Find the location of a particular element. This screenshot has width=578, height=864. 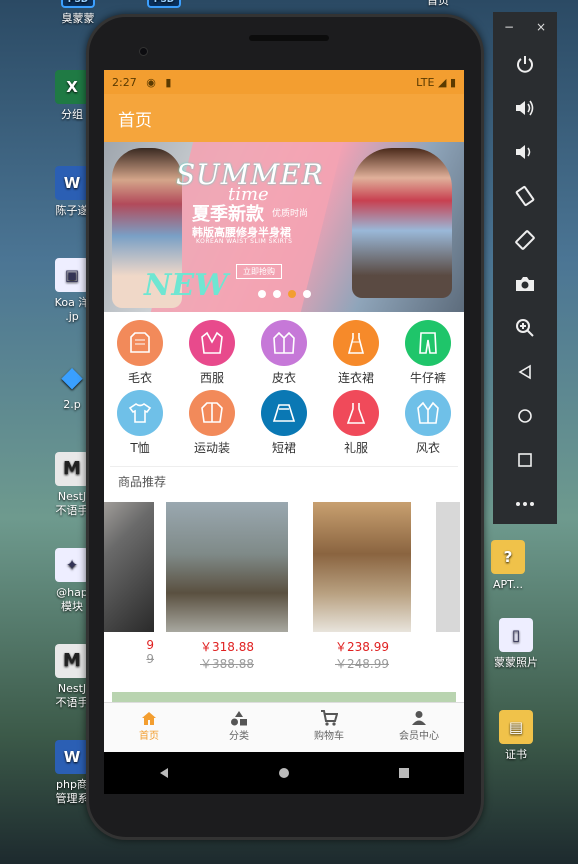

carousel-dots is located at coordinates (288, 294).